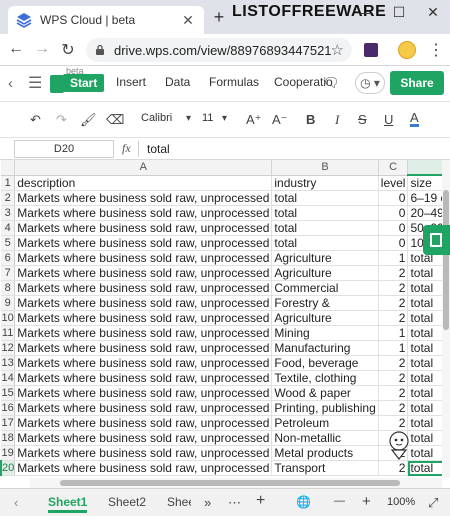 The height and width of the screenshot is (516, 450). What do you see at coordinates (433, 503) in the screenshot?
I see `expand-icon: ⤢` at bounding box center [433, 503].